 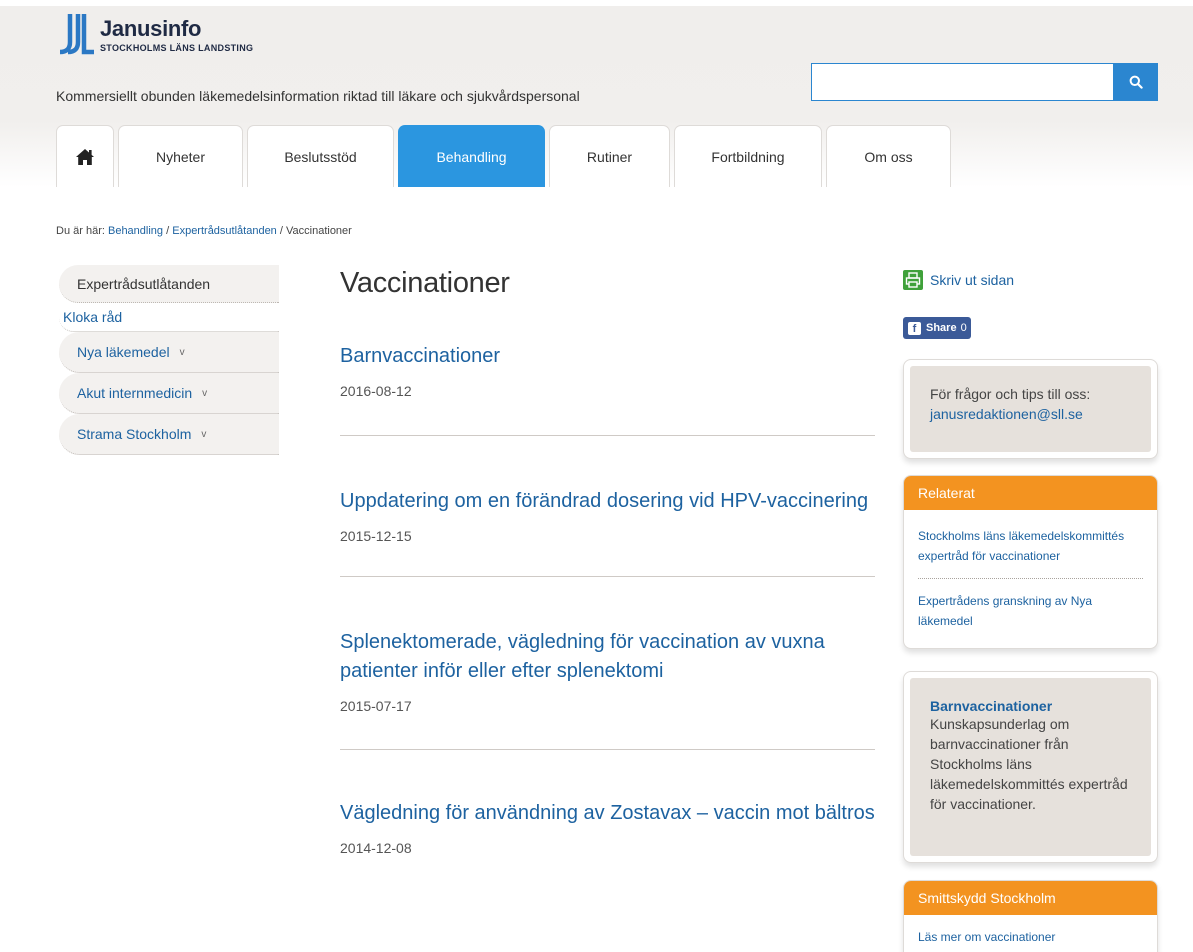 I want to click on tab-rutiner: Rutiner, so click(x=609, y=156).